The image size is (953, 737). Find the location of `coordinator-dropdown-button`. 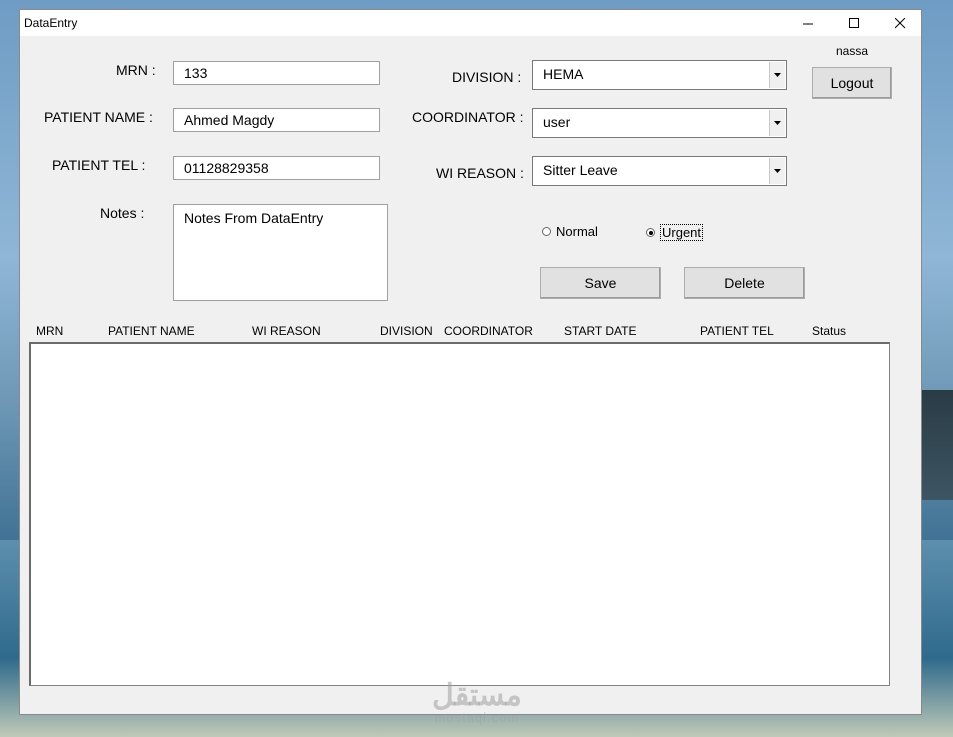

coordinator-dropdown-button is located at coordinates (777, 123).